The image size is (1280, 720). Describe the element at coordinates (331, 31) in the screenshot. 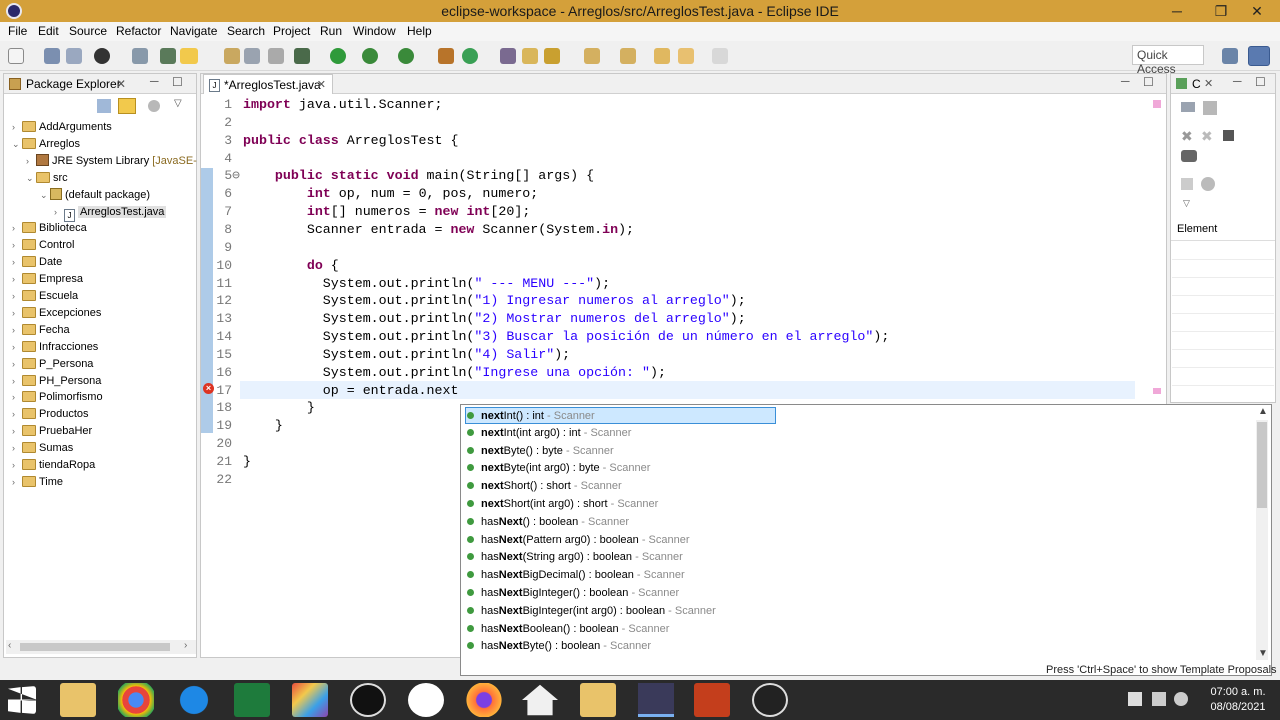

I see `menu-run: Run` at that location.